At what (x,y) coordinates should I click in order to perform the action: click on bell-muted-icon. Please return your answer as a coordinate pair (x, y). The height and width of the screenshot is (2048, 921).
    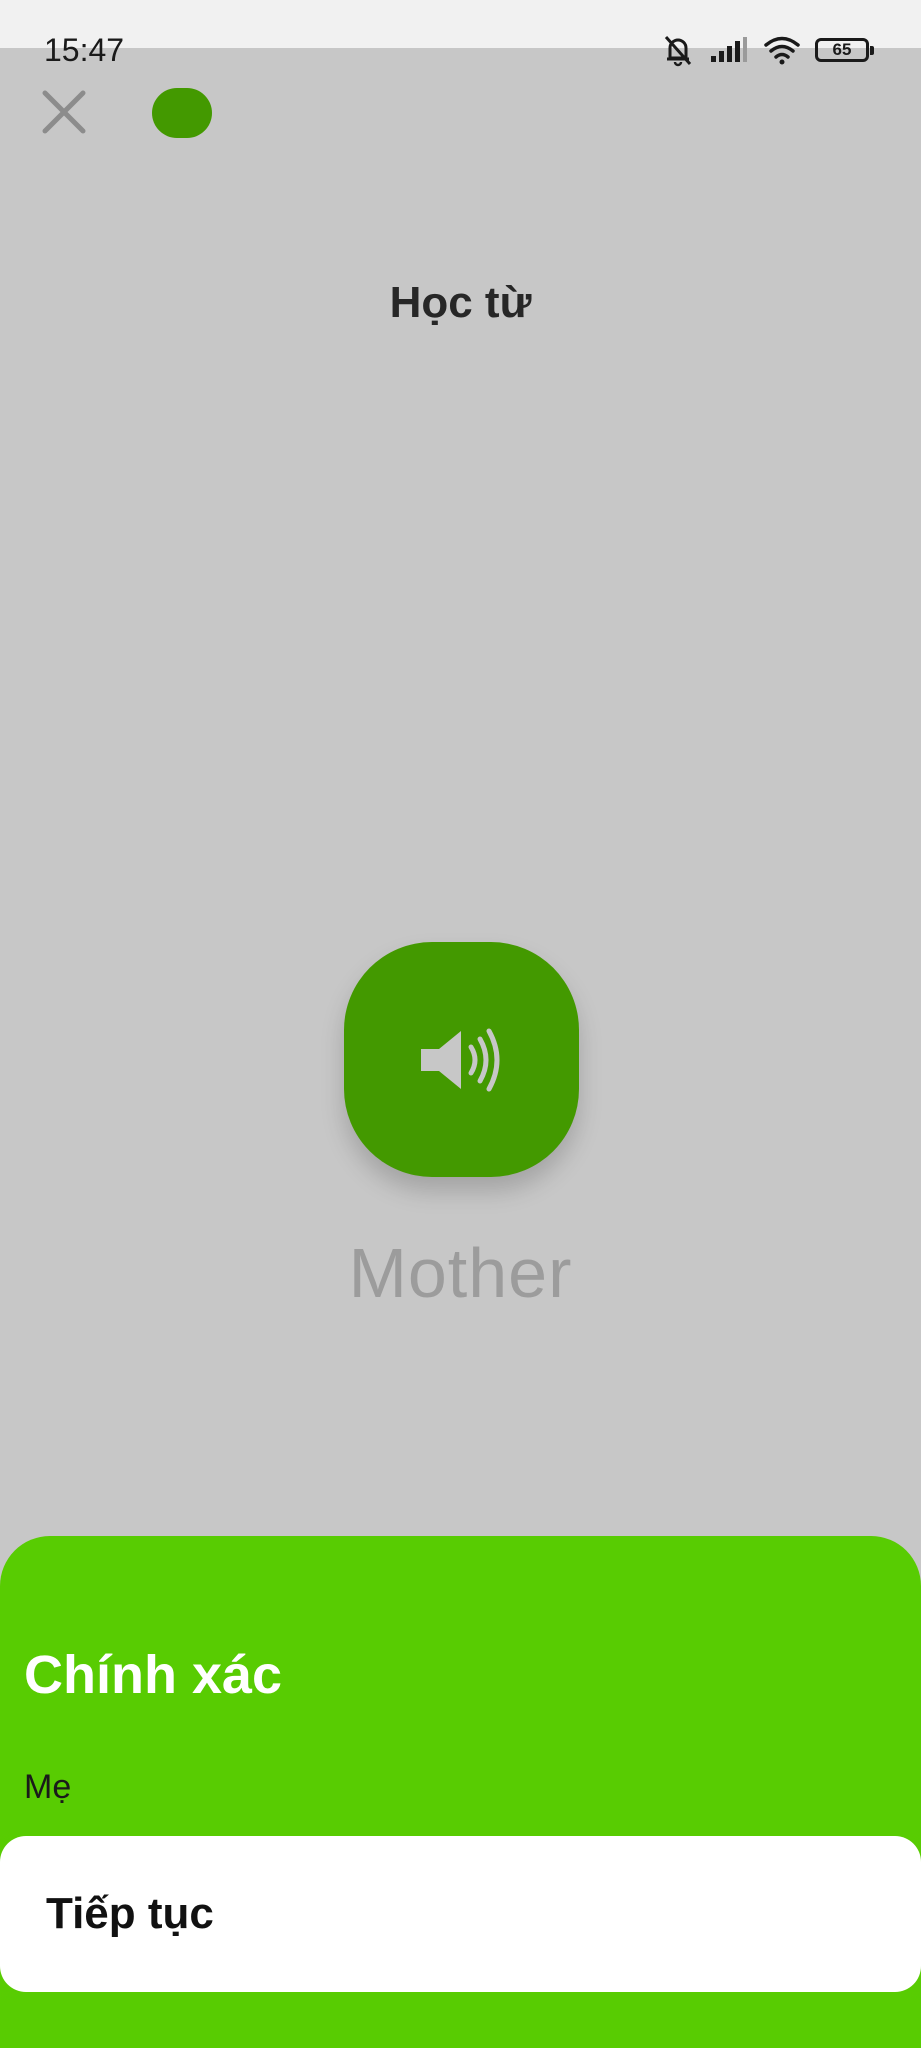
    Looking at the image, I should click on (678, 51).